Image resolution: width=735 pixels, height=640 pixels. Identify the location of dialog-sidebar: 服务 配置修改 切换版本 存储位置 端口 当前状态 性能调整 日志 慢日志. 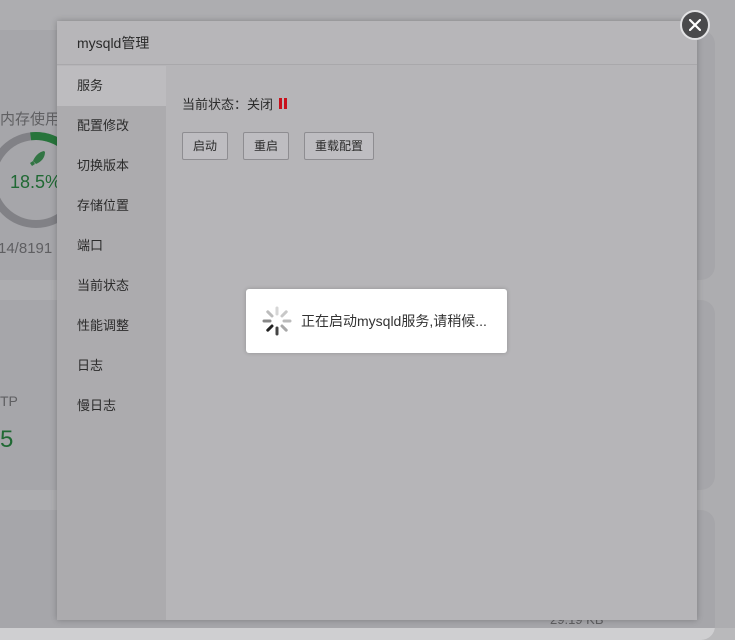
(111, 343).